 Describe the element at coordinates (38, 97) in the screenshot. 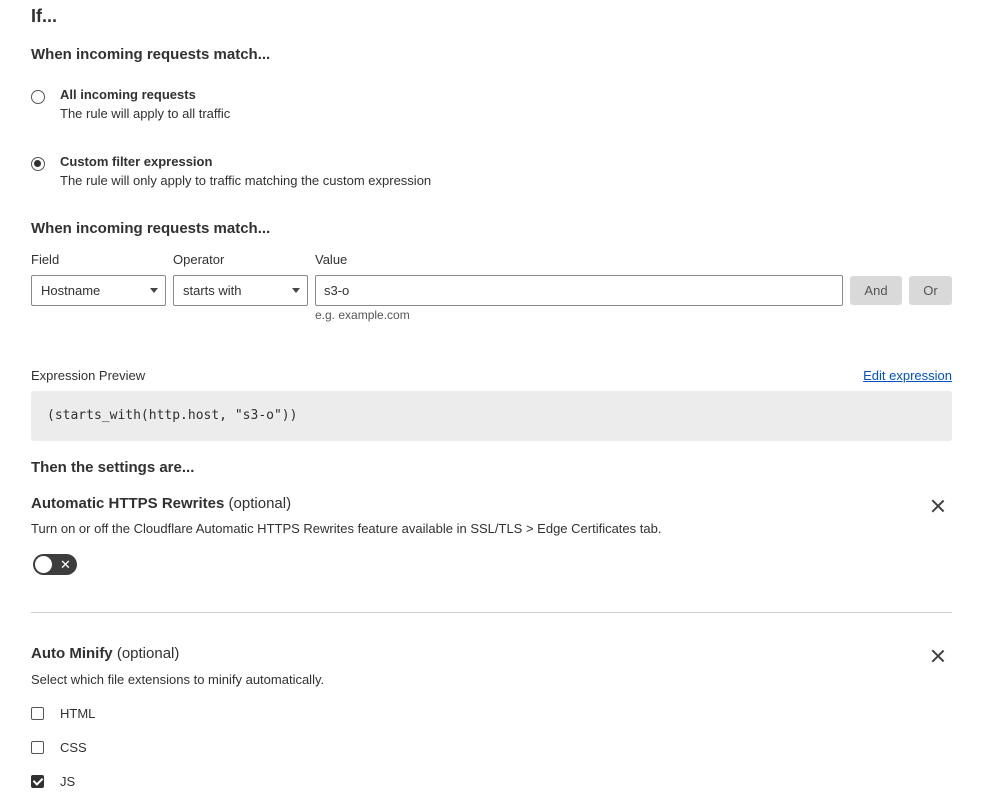

I see `radio-button` at that location.